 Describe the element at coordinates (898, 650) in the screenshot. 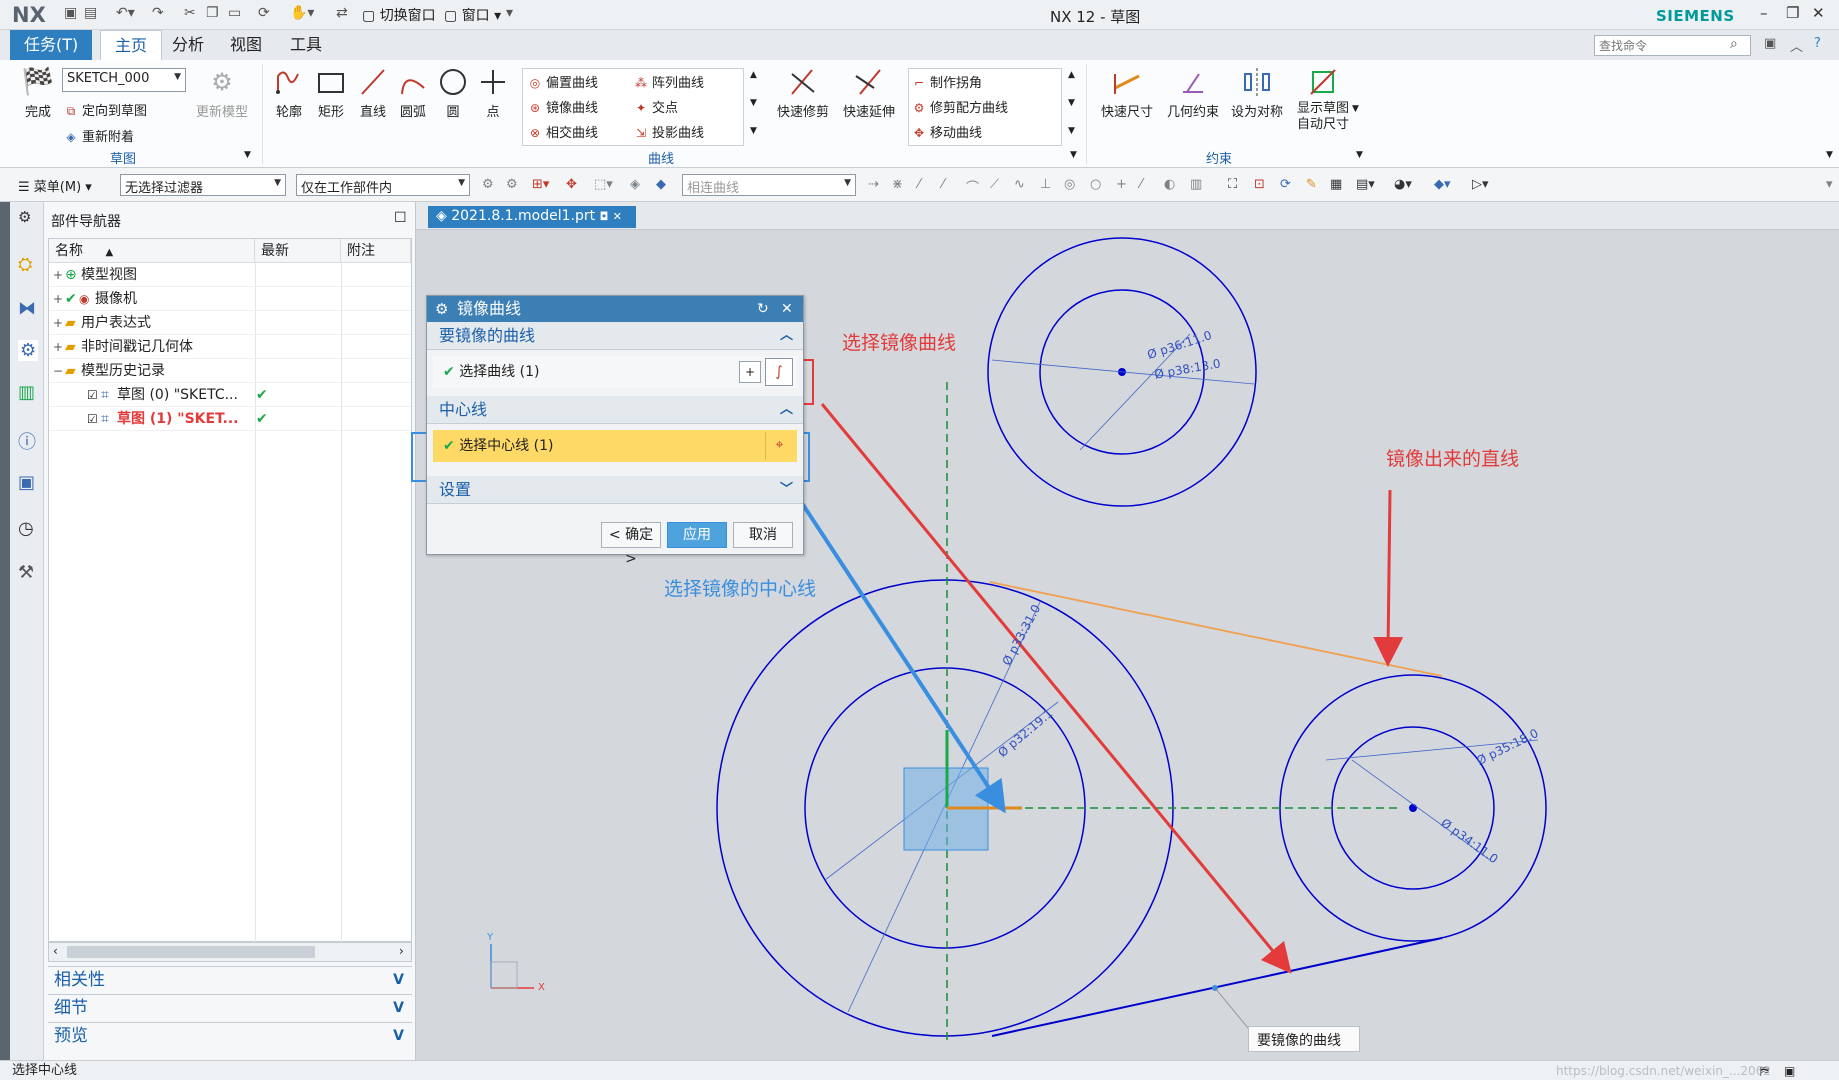

I see `annotation-arrow-blue` at that location.